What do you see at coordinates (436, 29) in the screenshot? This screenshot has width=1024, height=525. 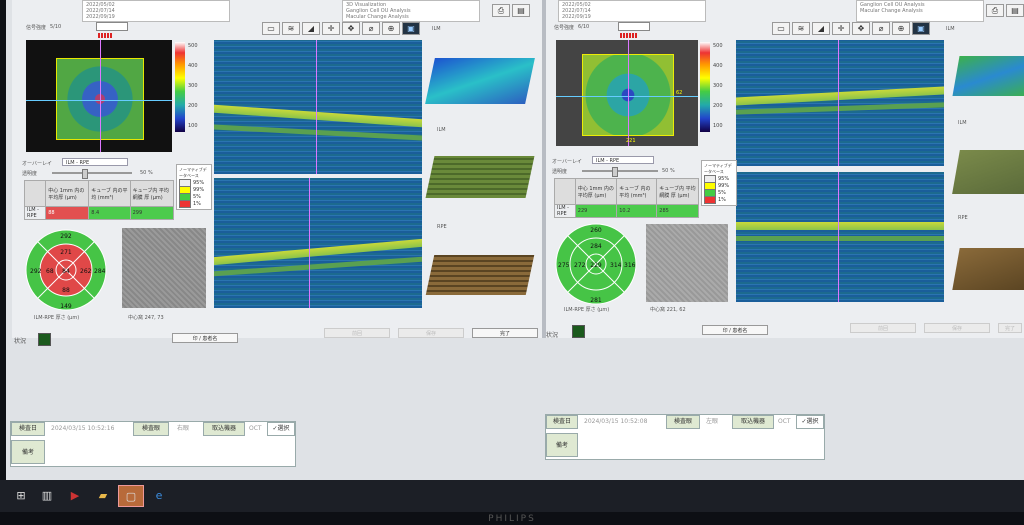 I see `layer-label: ILM` at bounding box center [436, 29].